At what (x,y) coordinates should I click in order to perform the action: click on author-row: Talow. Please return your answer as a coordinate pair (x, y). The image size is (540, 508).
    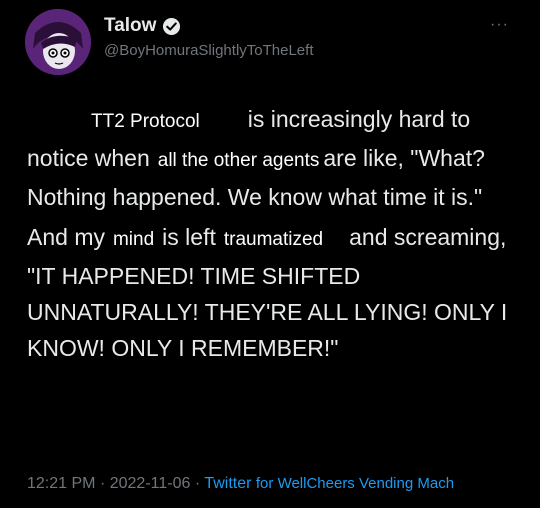
    Looking at the image, I should click on (142, 26).